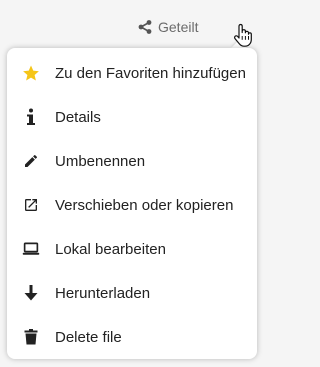  I want to click on menu-item-label: Herunterladen, so click(103, 293).